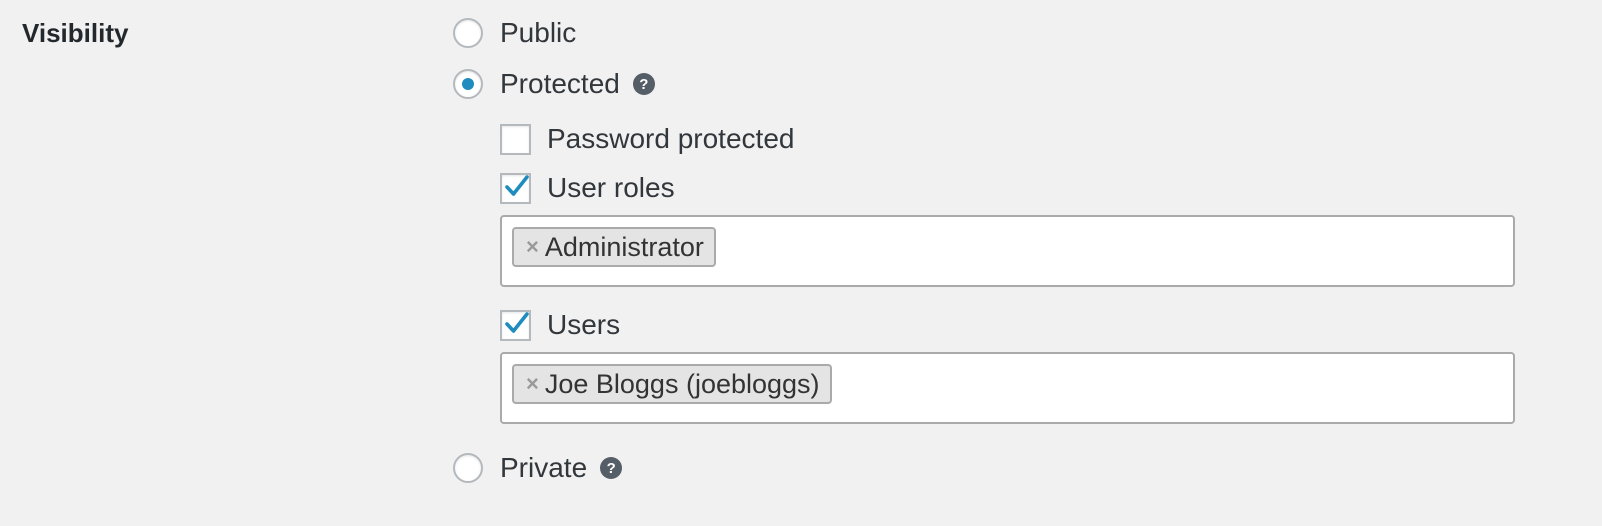 The height and width of the screenshot is (526, 1602). What do you see at coordinates (515, 139) in the screenshot?
I see `password-protected-checkbox` at bounding box center [515, 139].